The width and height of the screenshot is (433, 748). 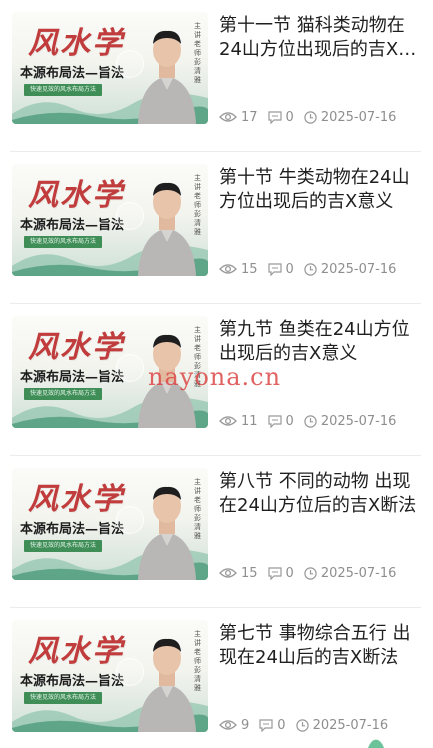 What do you see at coordinates (322, 190) in the screenshot?
I see `item-title: 第十节 牛类动物在24山方位出现后的吉X意义` at bounding box center [322, 190].